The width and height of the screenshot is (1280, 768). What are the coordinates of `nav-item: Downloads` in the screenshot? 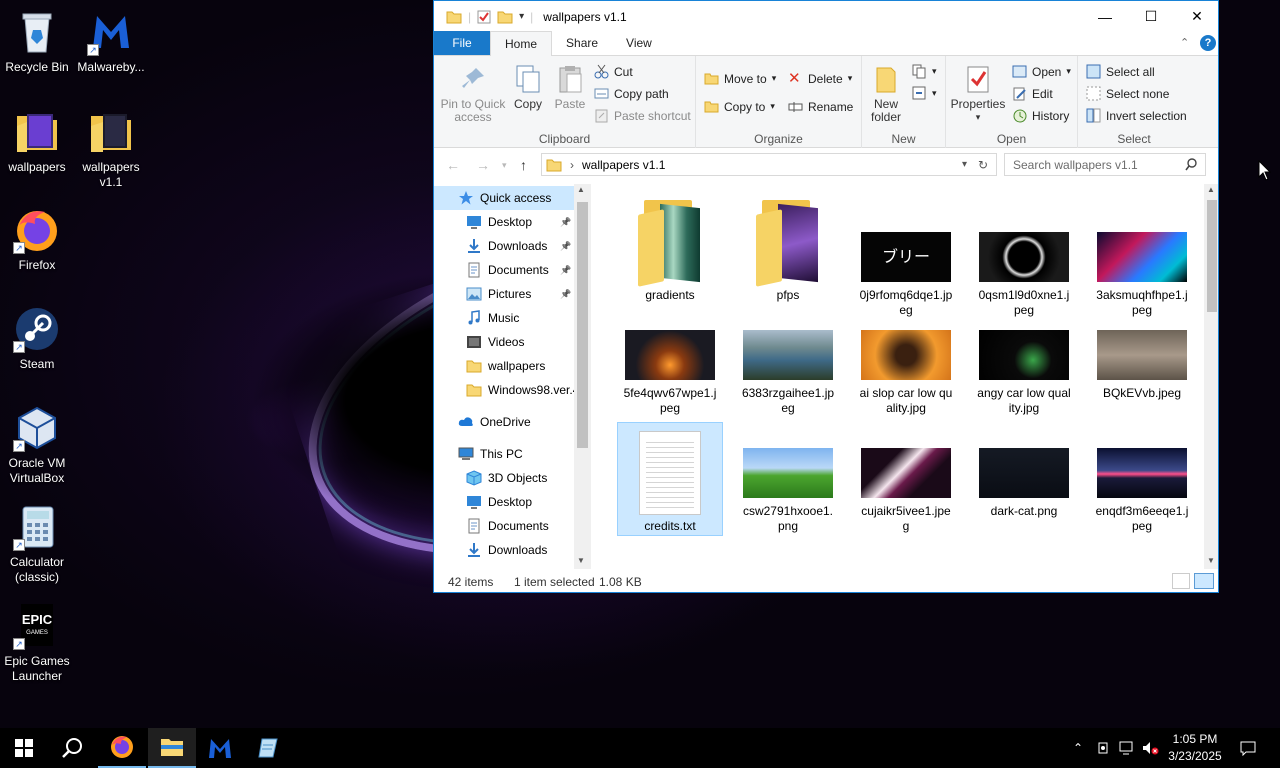 It's located at (504, 550).